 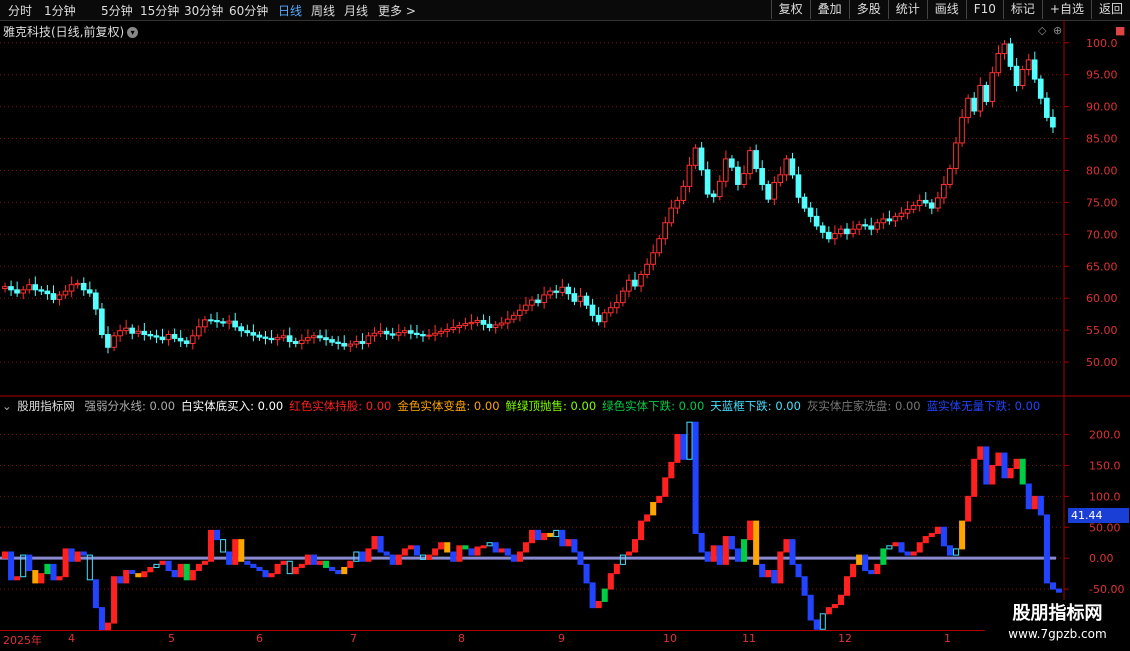 I want to click on indicator-menu-icon: ⌄, so click(x=7, y=406).